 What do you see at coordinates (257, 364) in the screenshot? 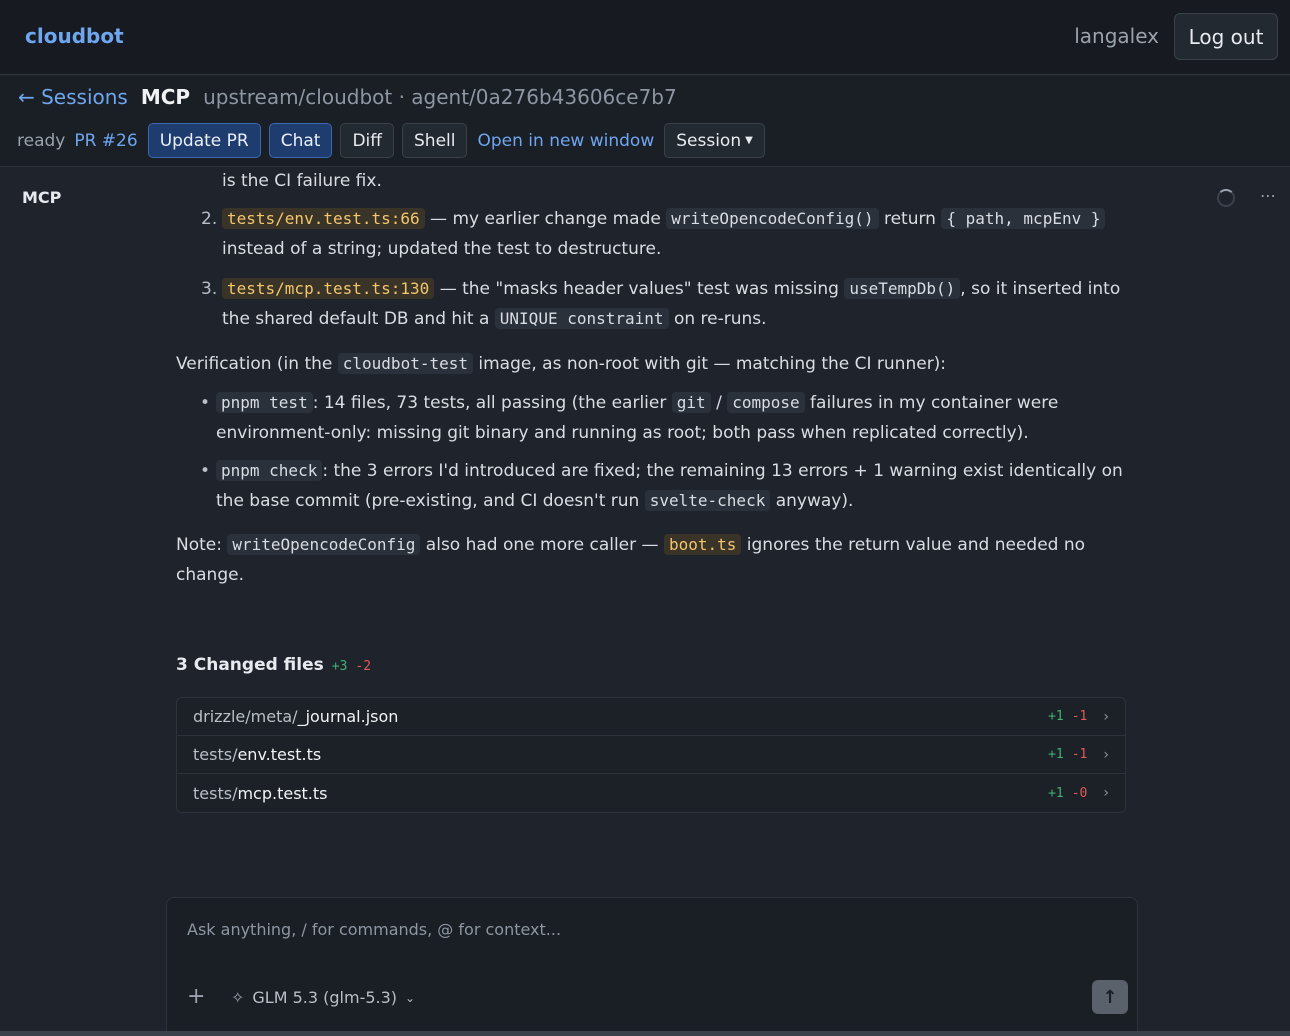
I see `text: Verification (in the` at bounding box center [257, 364].